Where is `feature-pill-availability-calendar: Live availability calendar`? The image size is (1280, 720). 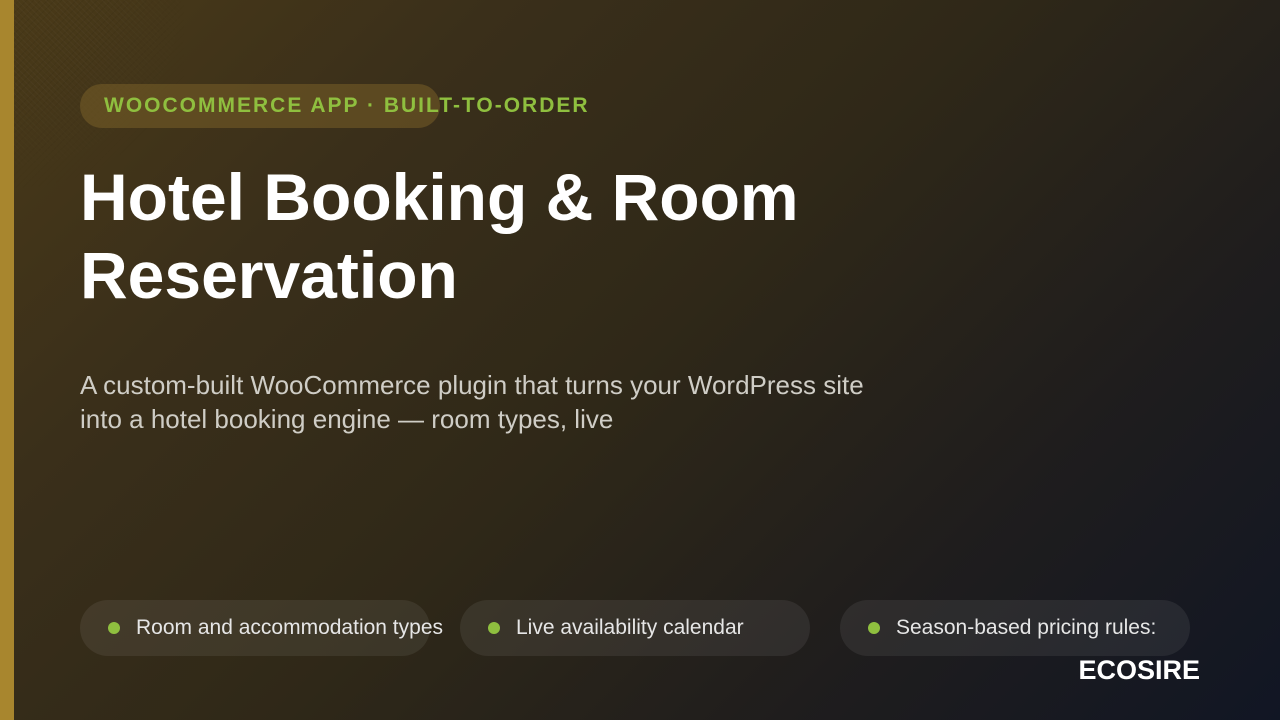 feature-pill-availability-calendar: Live availability calendar is located at coordinates (635, 628).